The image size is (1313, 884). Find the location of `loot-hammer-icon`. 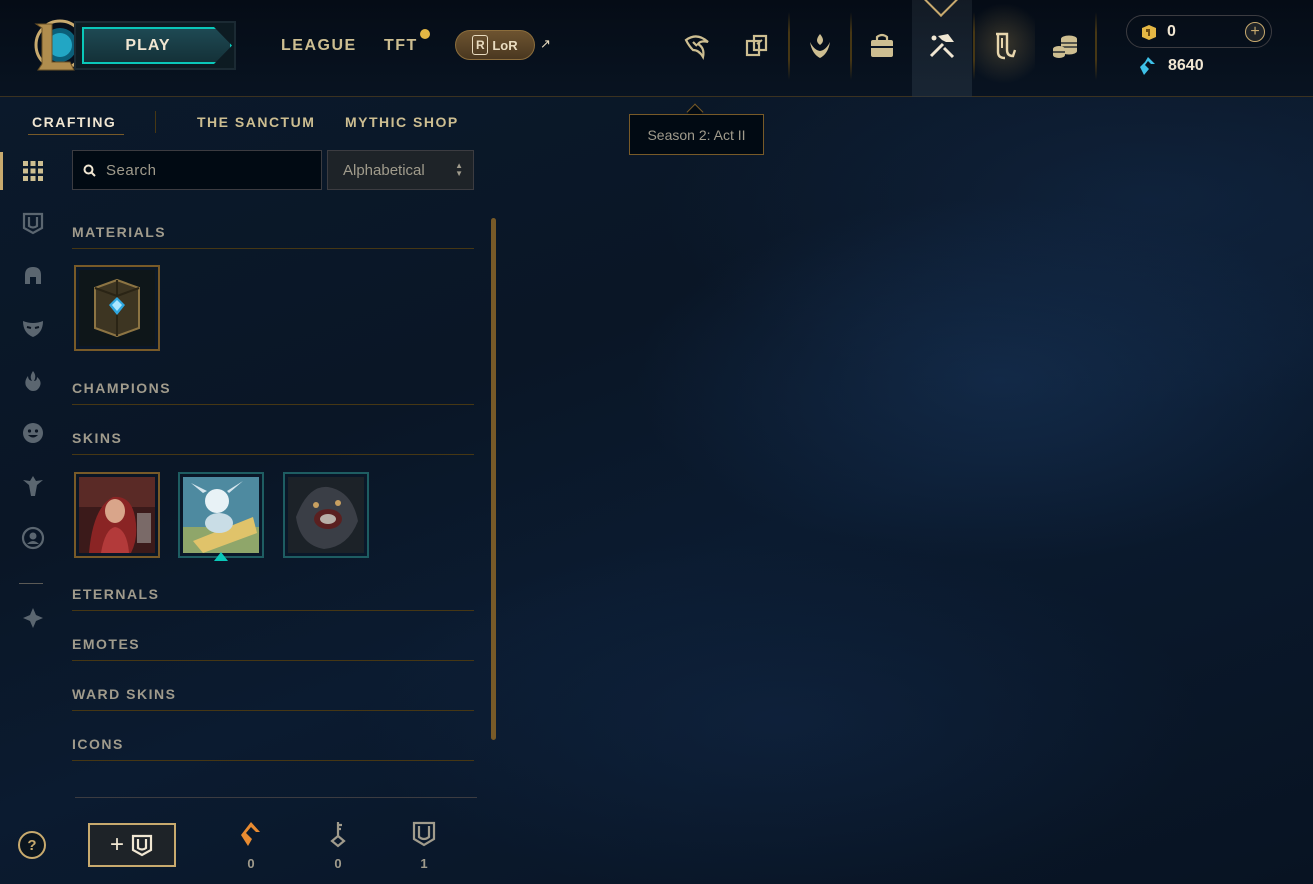

loot-hammer-icon is located at coordinates (942, 46).